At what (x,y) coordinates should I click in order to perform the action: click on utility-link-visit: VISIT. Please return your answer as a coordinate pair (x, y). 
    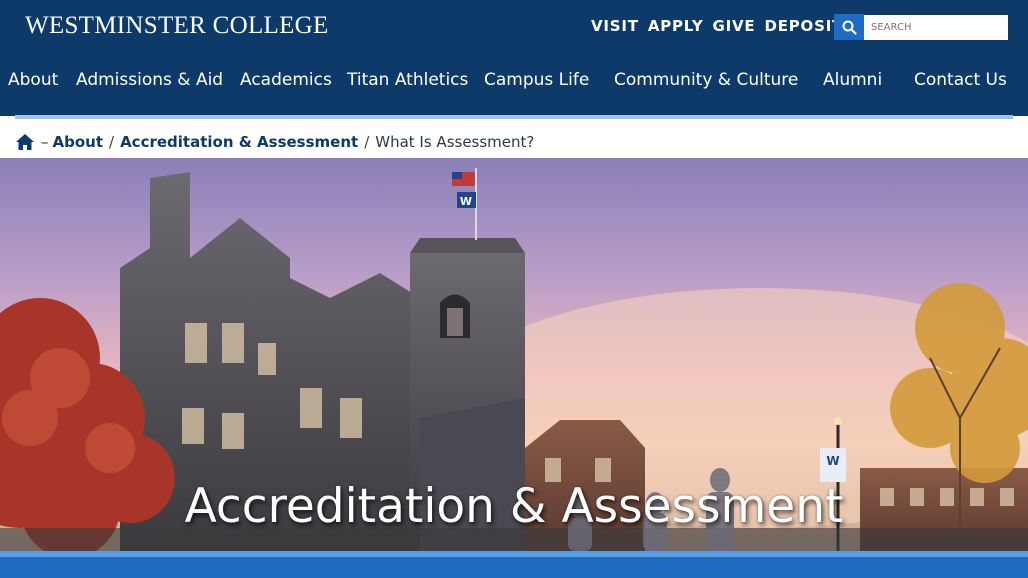
    Looking at the image, I should click on (615, 26).